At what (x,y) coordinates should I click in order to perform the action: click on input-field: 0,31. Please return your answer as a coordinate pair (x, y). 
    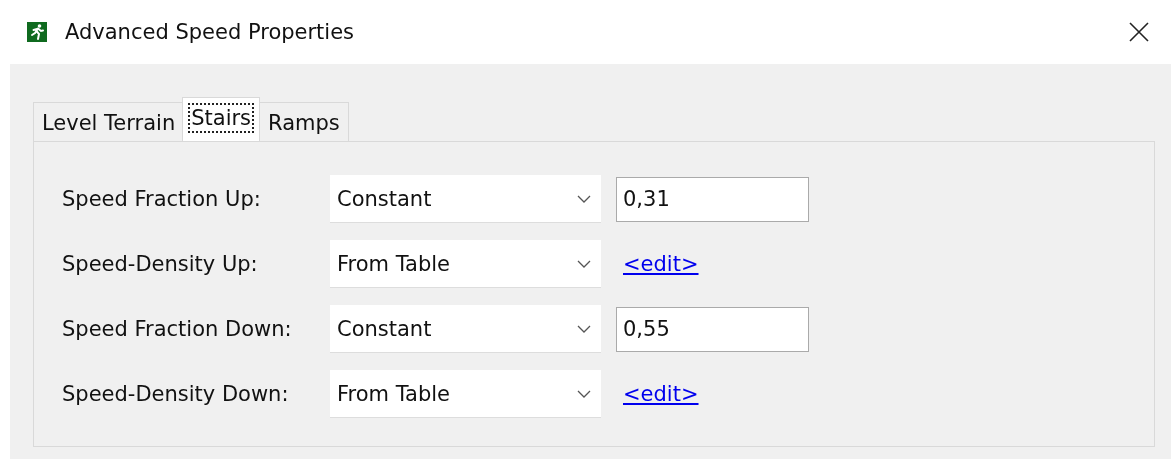
    Looking at the image, I should click on (712, 199).